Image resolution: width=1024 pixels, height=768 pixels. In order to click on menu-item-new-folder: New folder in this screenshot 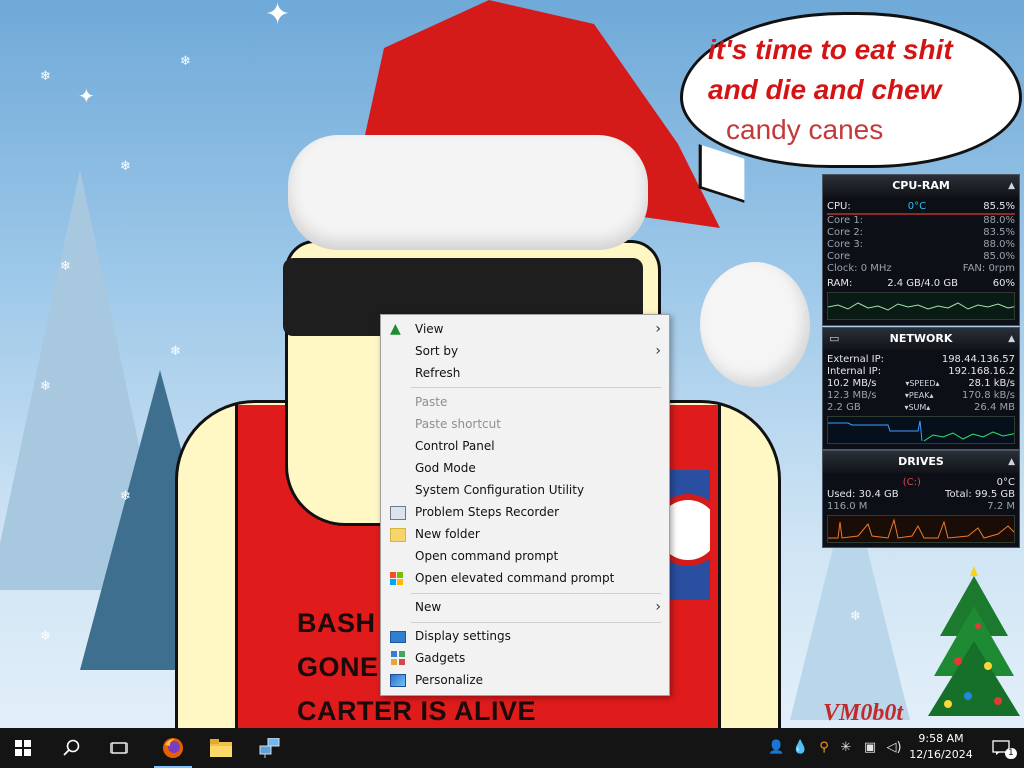, I will do `click(525, 534)`.